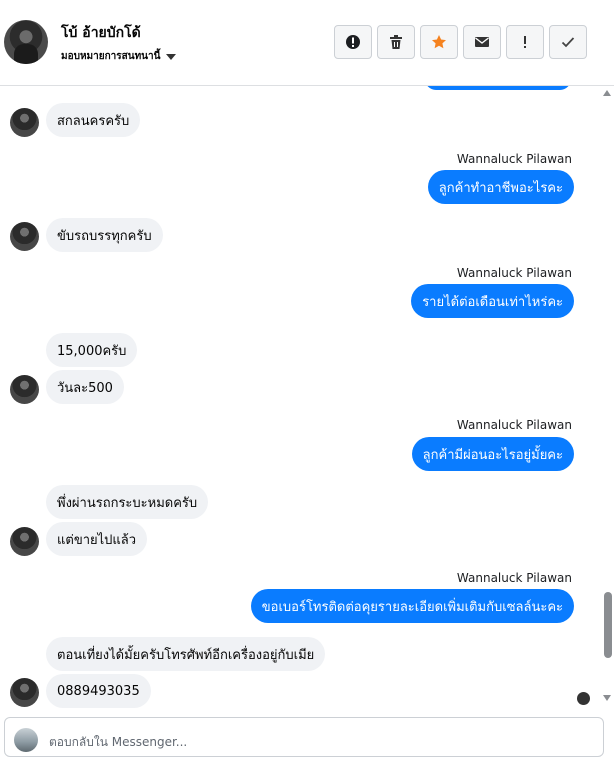  What do you see at coordinates (460, 42) in the screenshot?
I see `conversation-toolbar` at bounding box center [460, 42].